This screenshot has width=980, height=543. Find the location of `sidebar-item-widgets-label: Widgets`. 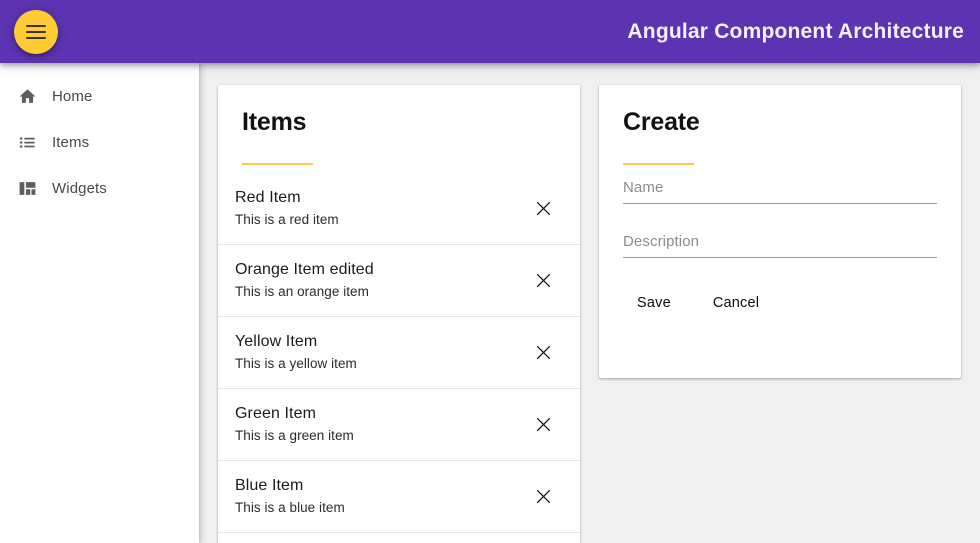

sidebar-item-widgets-label: Widgets is located at coordinates (79, 188).